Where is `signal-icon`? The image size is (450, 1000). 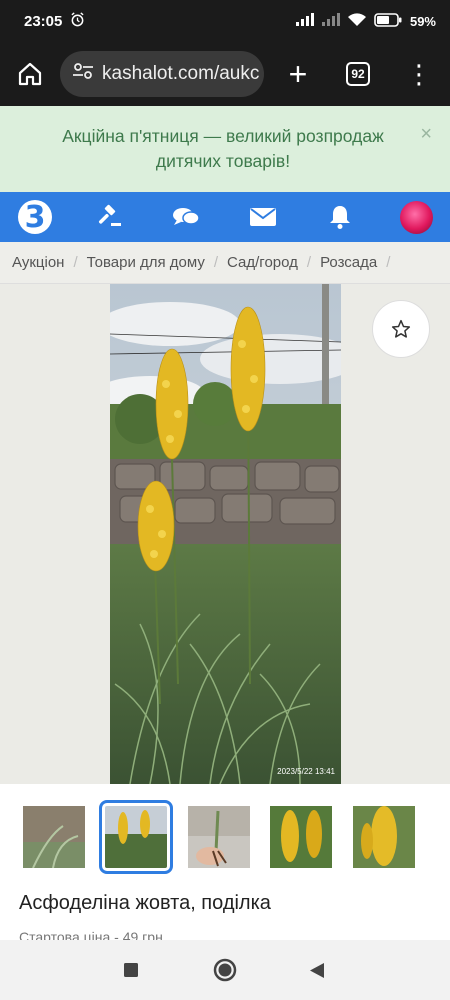
signal-icon is located at coordinates (304, 21).